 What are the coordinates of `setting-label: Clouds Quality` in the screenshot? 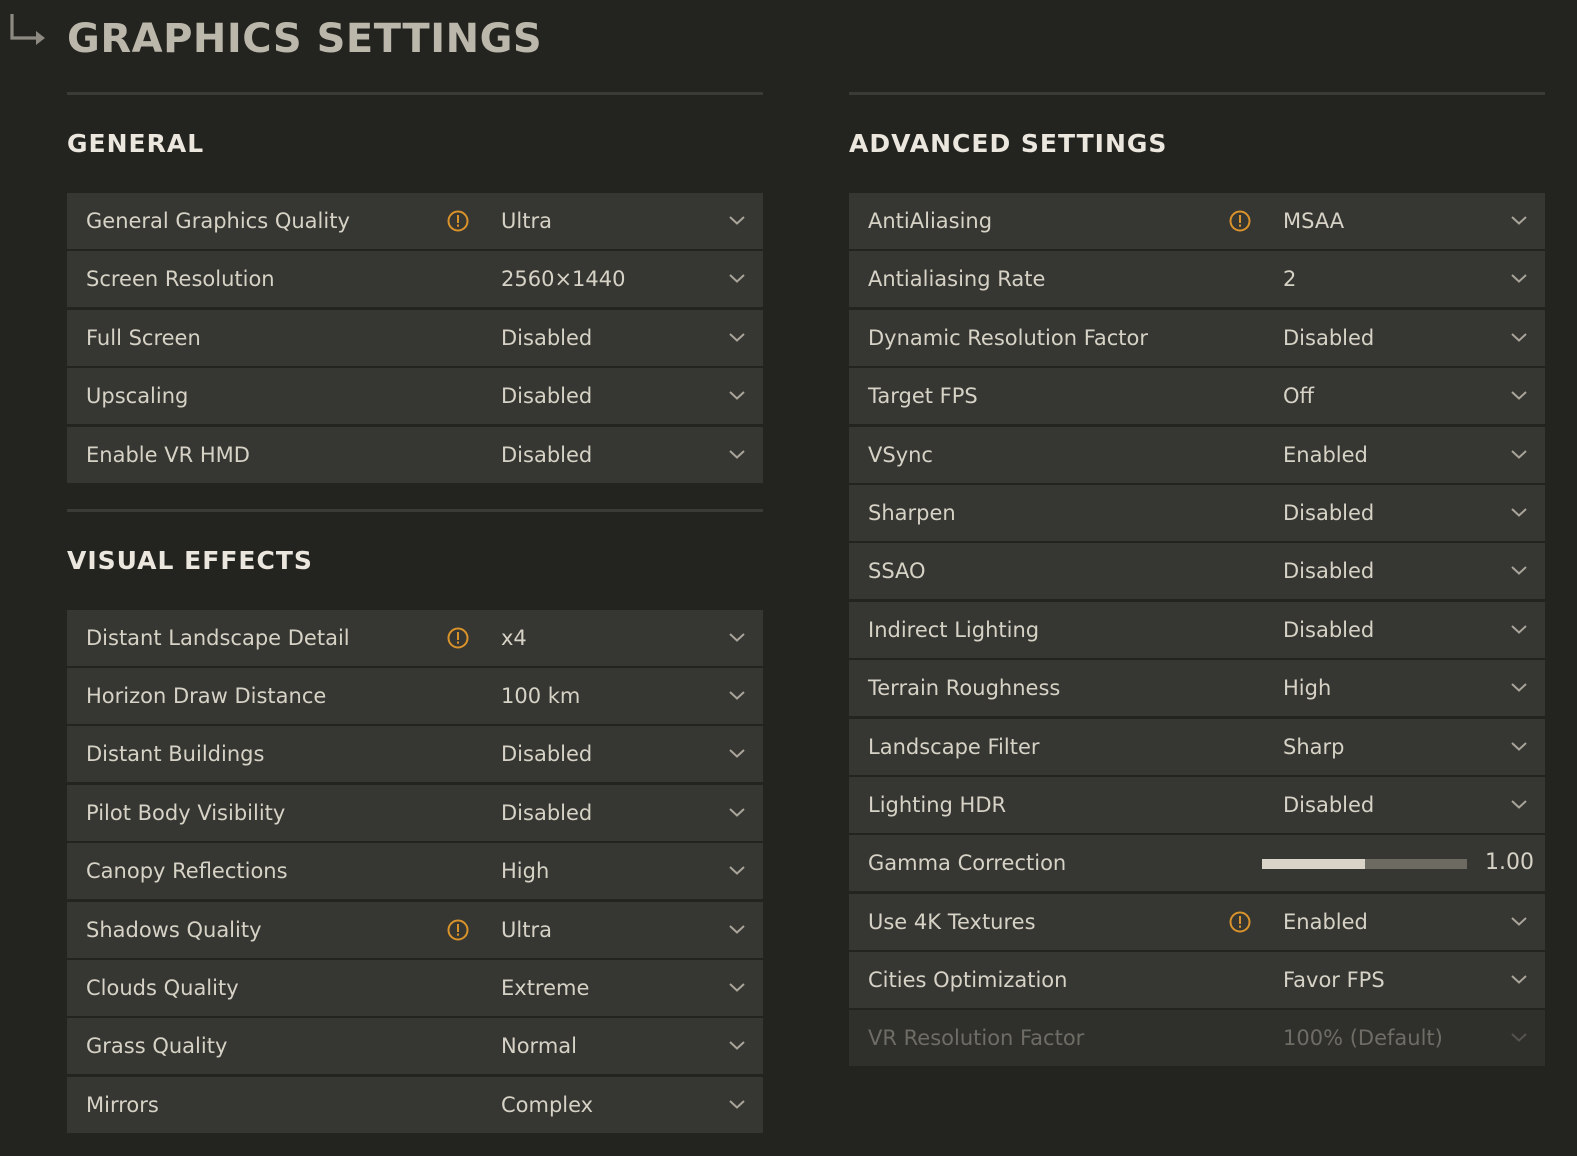 It's located at (162, 987).